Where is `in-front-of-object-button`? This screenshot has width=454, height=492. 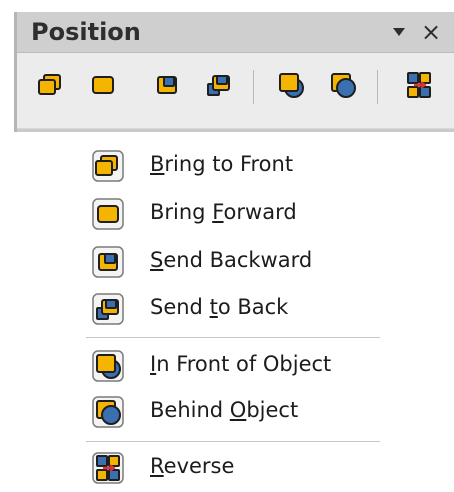
in-front-of-object-button is located at coordinates (291, 85).